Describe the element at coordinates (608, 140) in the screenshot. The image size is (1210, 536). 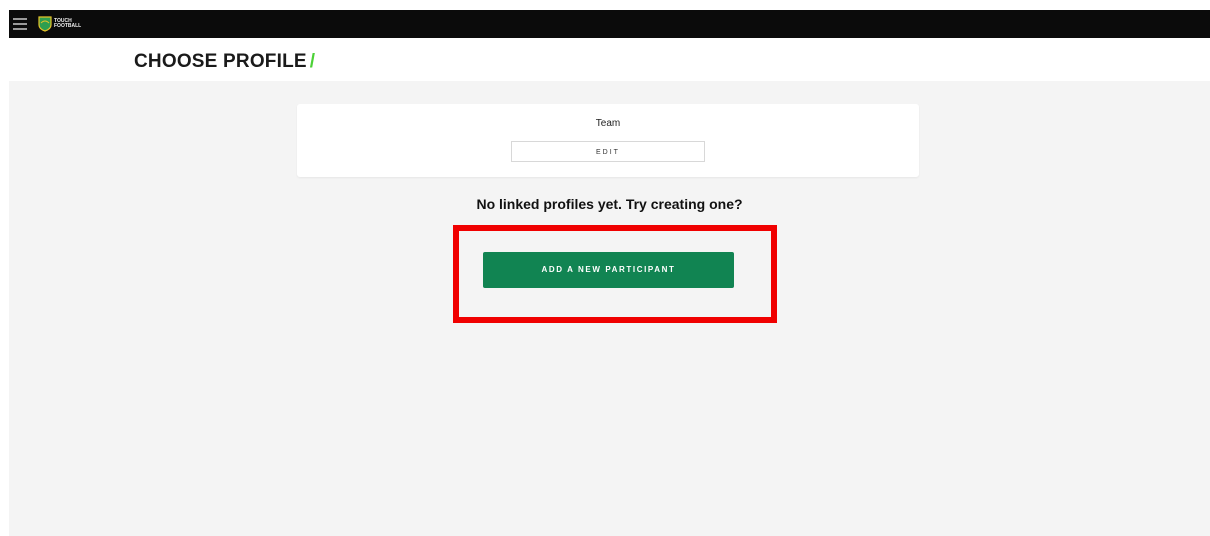
I see `profile-card: Team EDIT` at that location.